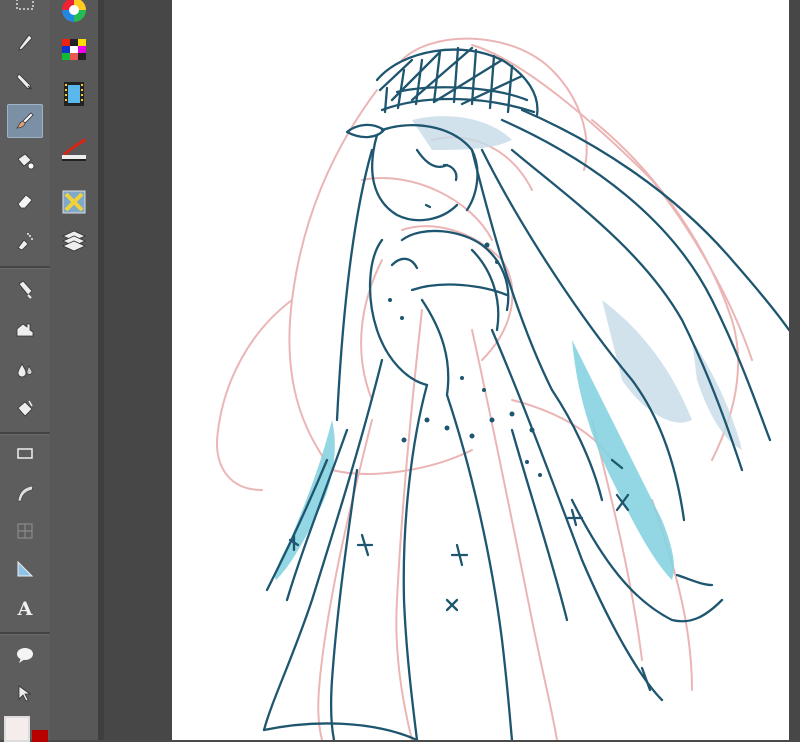 The height and width of the screenshot is (742, 800). I want to click on brush-stroke-icon, so click(74, 149).